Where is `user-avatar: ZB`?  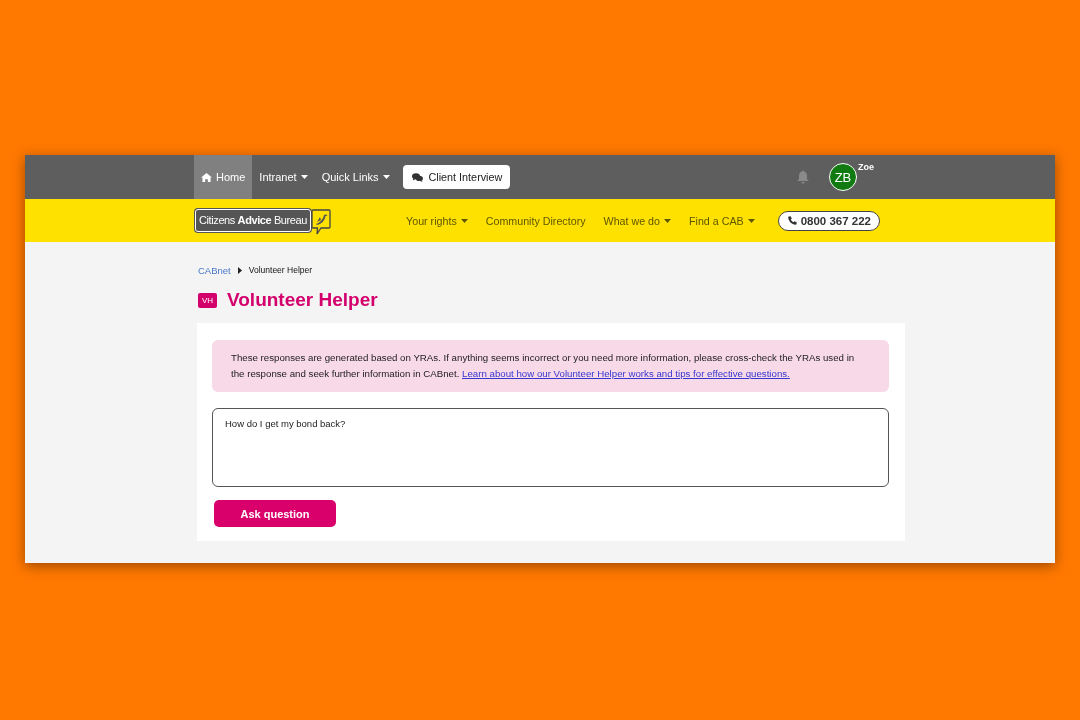
user-avatar: ZB is located at coordinates (843, 177).